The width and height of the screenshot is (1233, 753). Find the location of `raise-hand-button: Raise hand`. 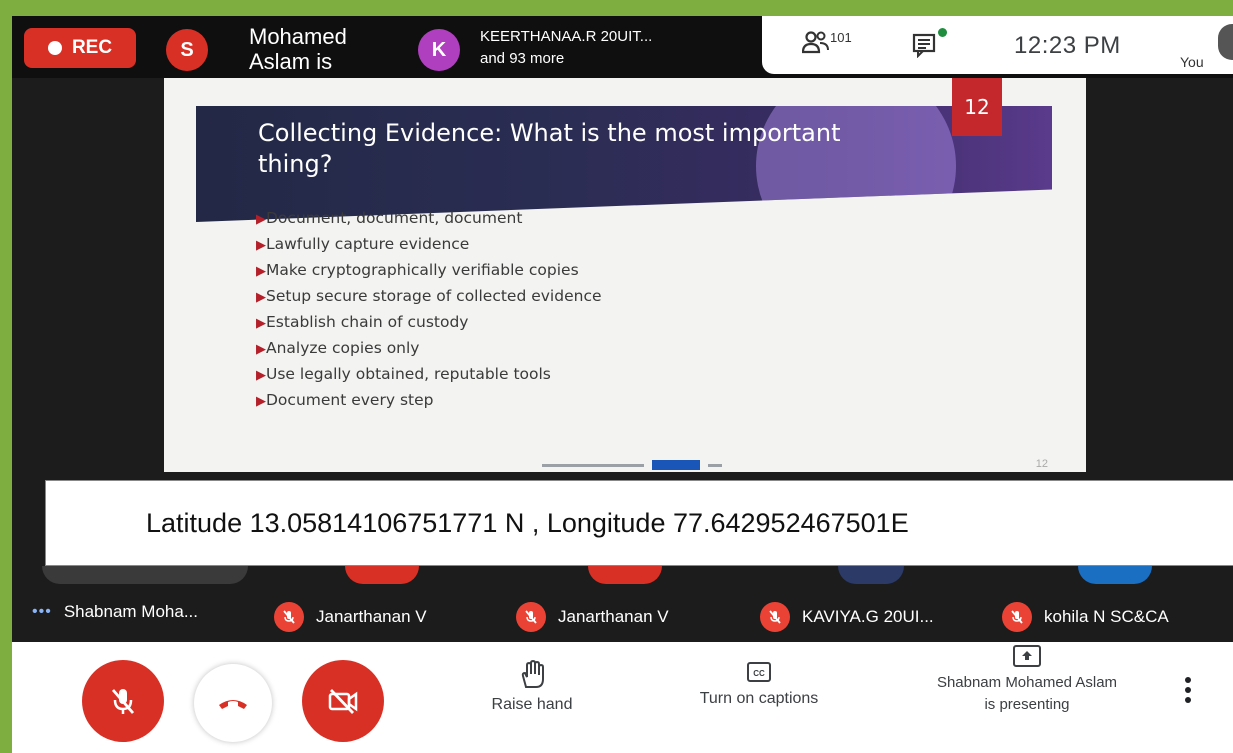

raise-hand-button: Raise hand is located at coordinates (532, 687).